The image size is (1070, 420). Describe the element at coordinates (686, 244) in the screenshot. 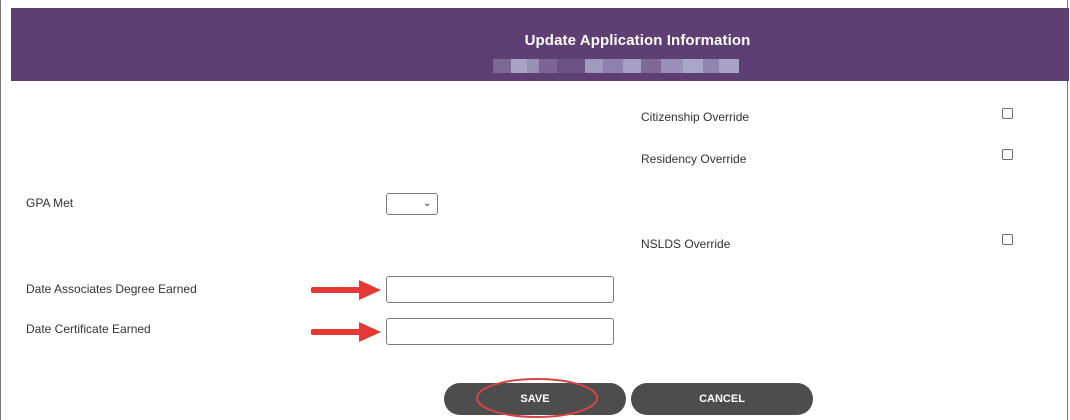

I see `nslds-override-label: NSLDS Override` at that location.